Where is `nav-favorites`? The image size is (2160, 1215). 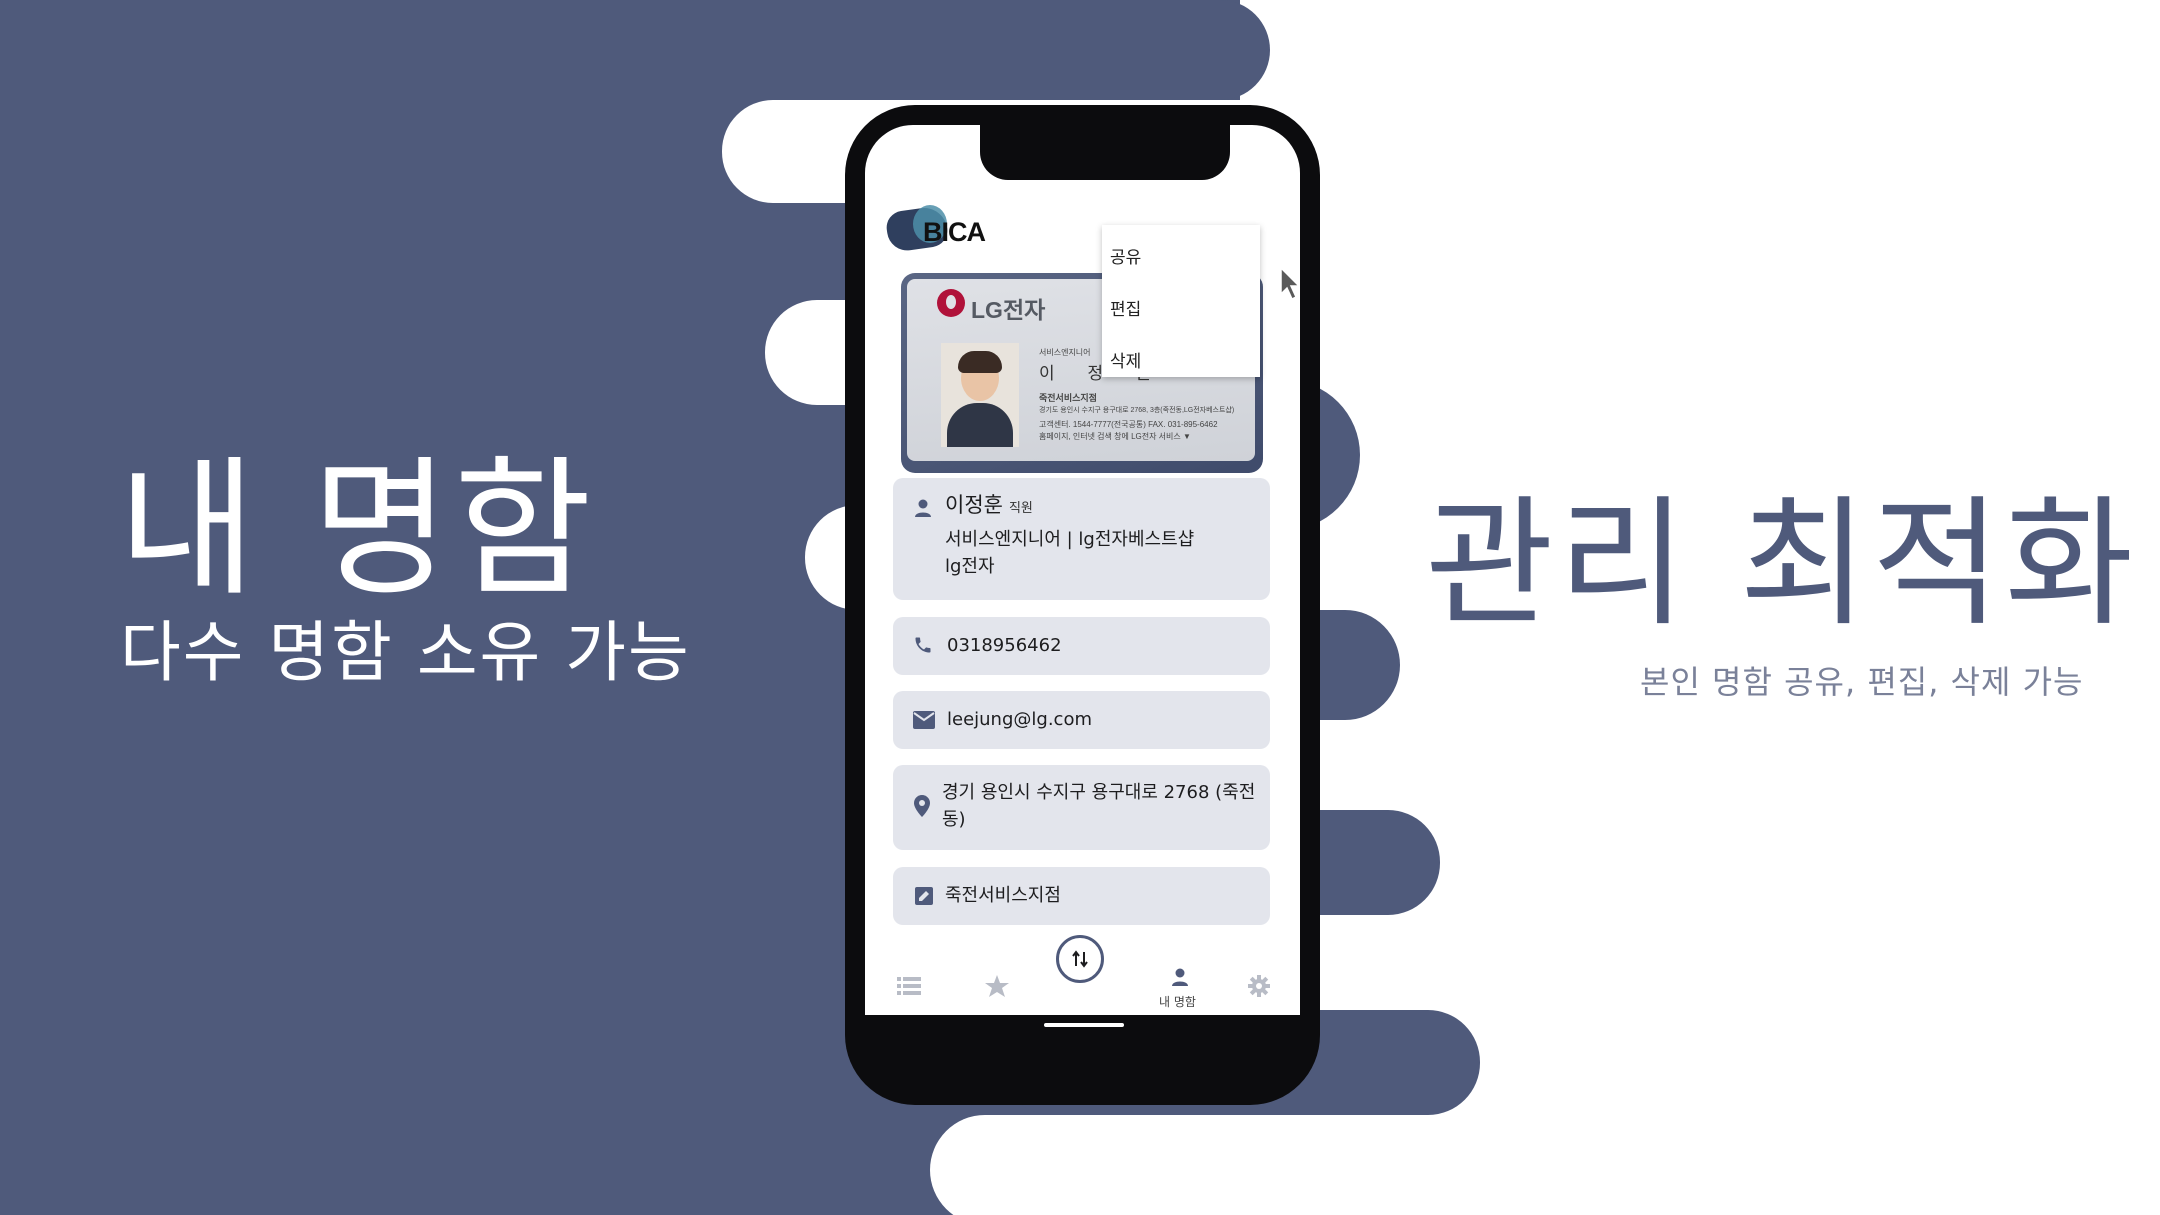 nav-favorites is located at coordinates (998, 985).